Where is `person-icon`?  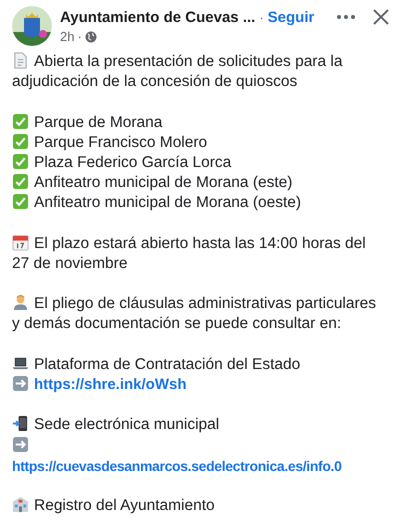 person-icon is located at coordinates (20, 303).